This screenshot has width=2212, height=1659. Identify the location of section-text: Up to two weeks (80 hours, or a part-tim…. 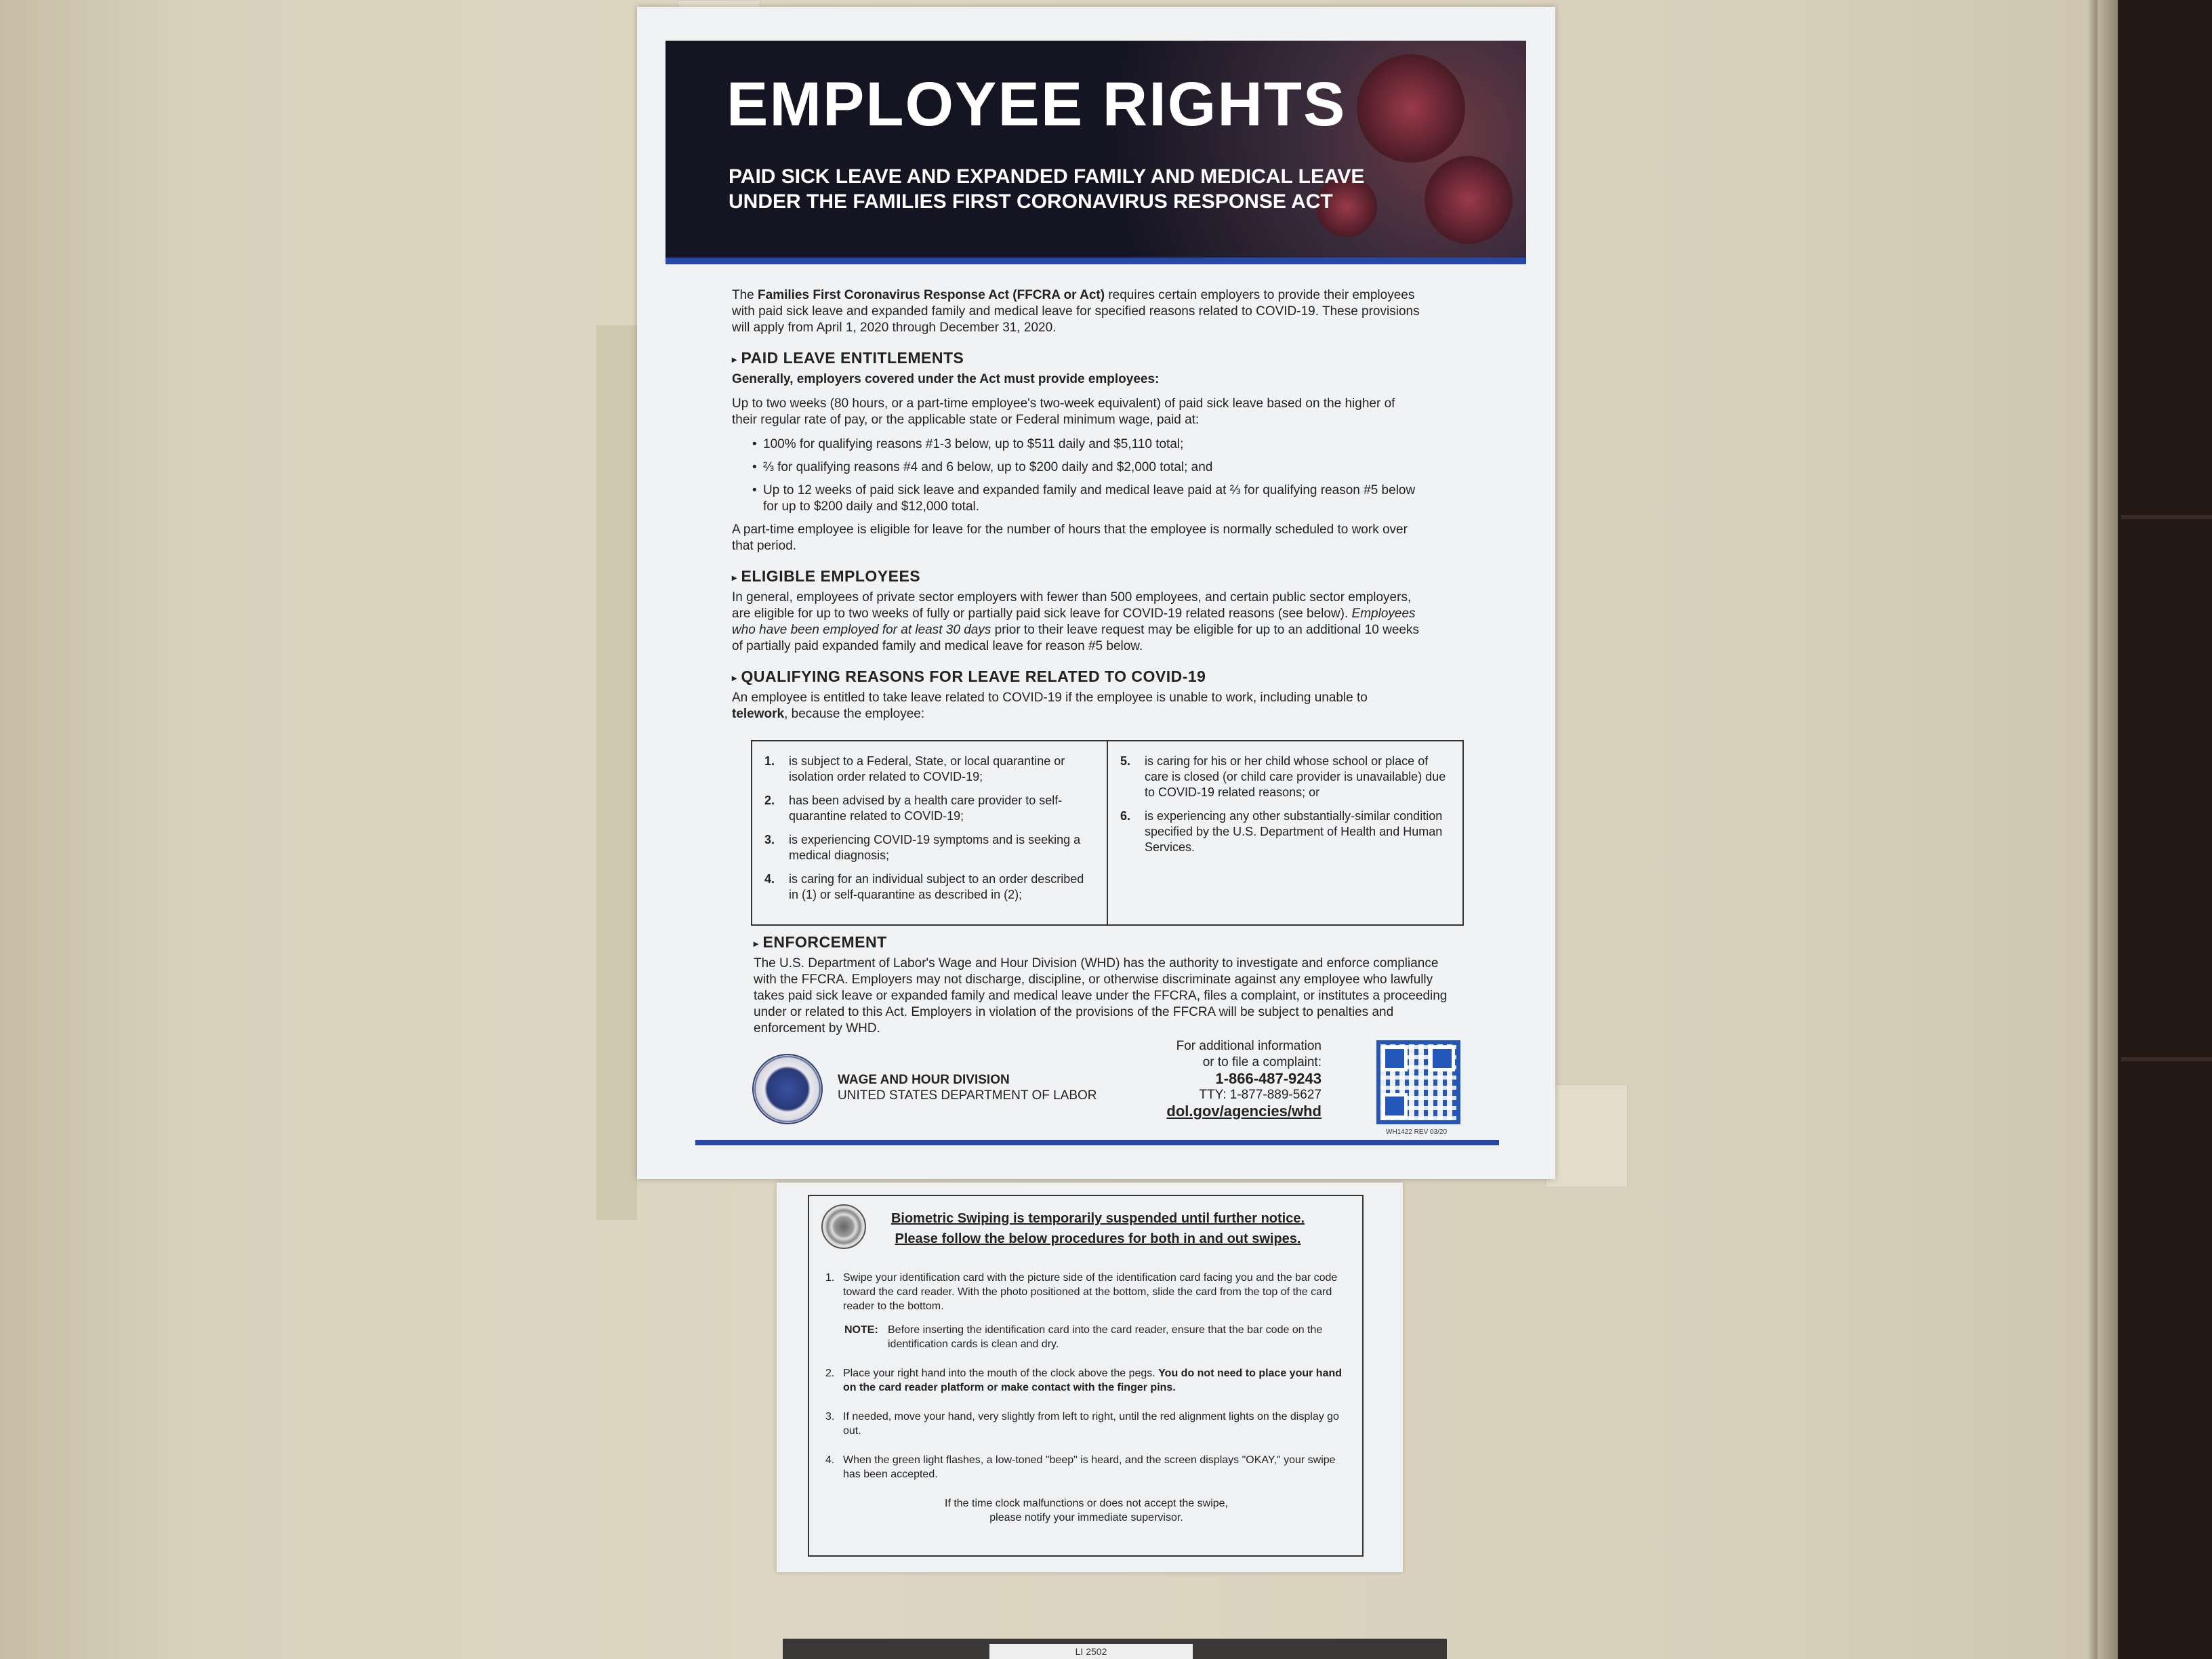
(1063, 411).